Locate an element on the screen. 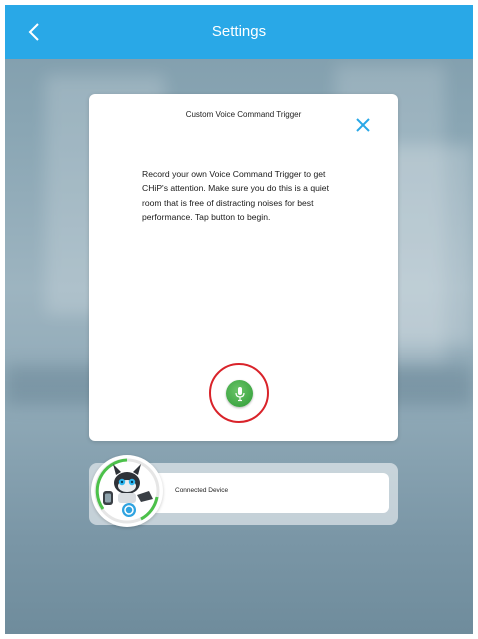 This screenshot has height=639, width=478. background-blur is located at coordinates (429, 245).